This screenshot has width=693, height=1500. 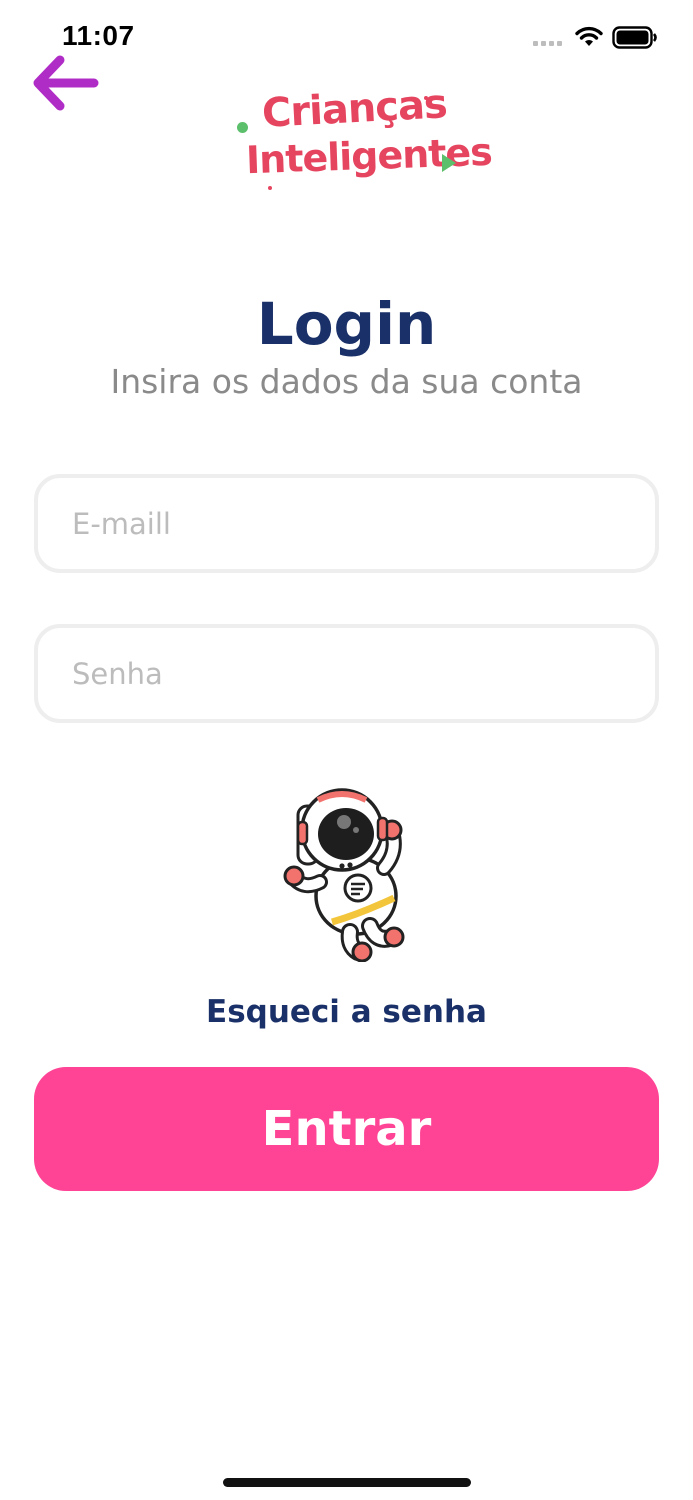 I want to click on wifi-icon, so click(x=589, y=36).